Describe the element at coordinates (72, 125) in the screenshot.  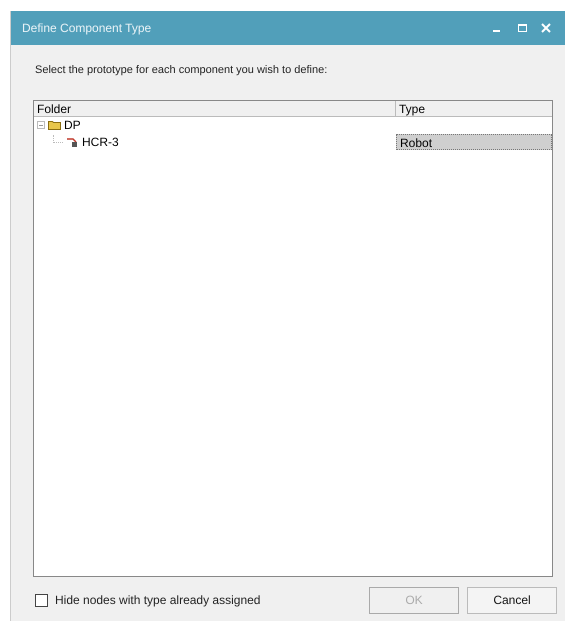
I see `tree-item: DP` at that location.